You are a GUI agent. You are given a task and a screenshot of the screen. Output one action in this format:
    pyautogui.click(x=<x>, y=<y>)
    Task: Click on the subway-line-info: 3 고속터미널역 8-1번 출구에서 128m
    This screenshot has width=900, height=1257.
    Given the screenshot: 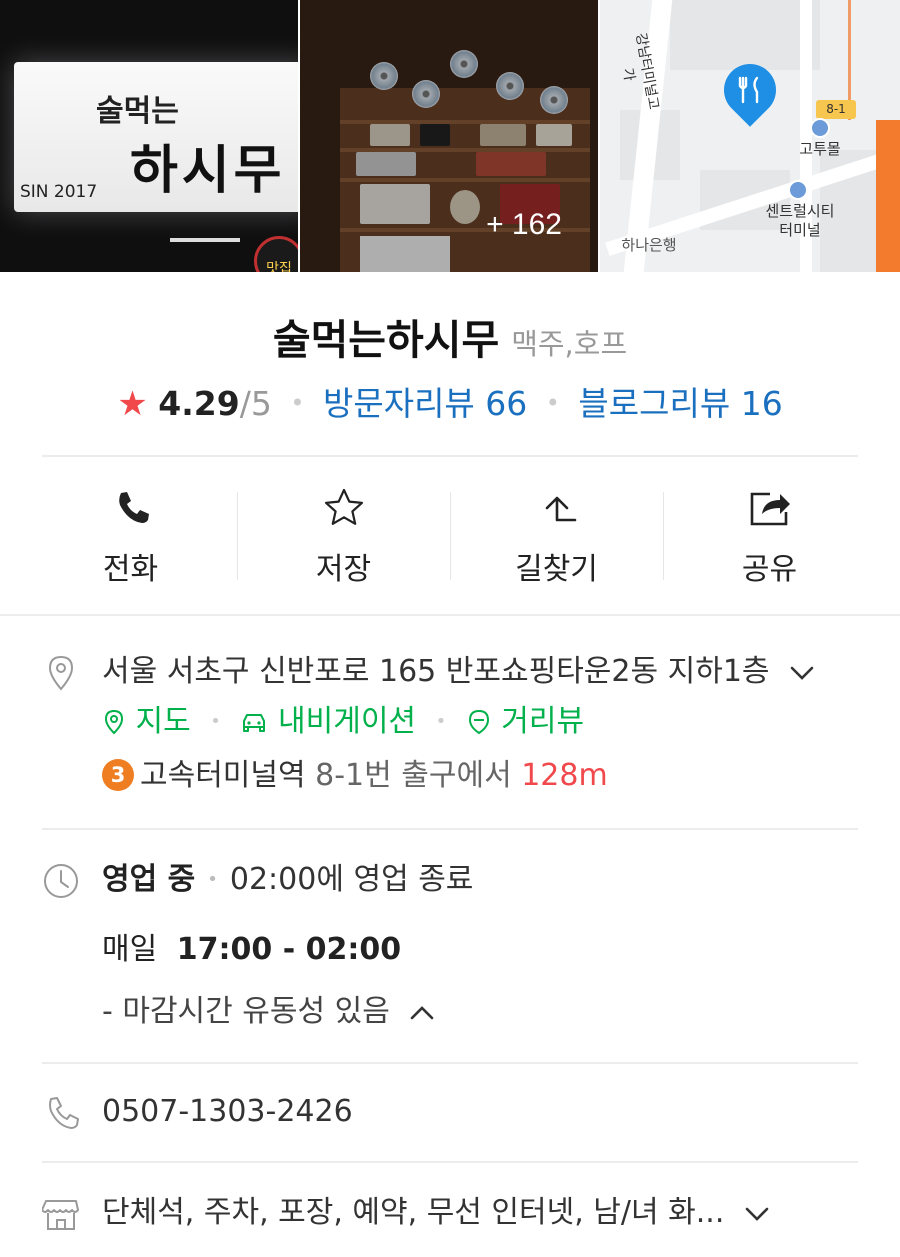 What is the action you would take?
    pyautogui.click(x=480, y=776)
    